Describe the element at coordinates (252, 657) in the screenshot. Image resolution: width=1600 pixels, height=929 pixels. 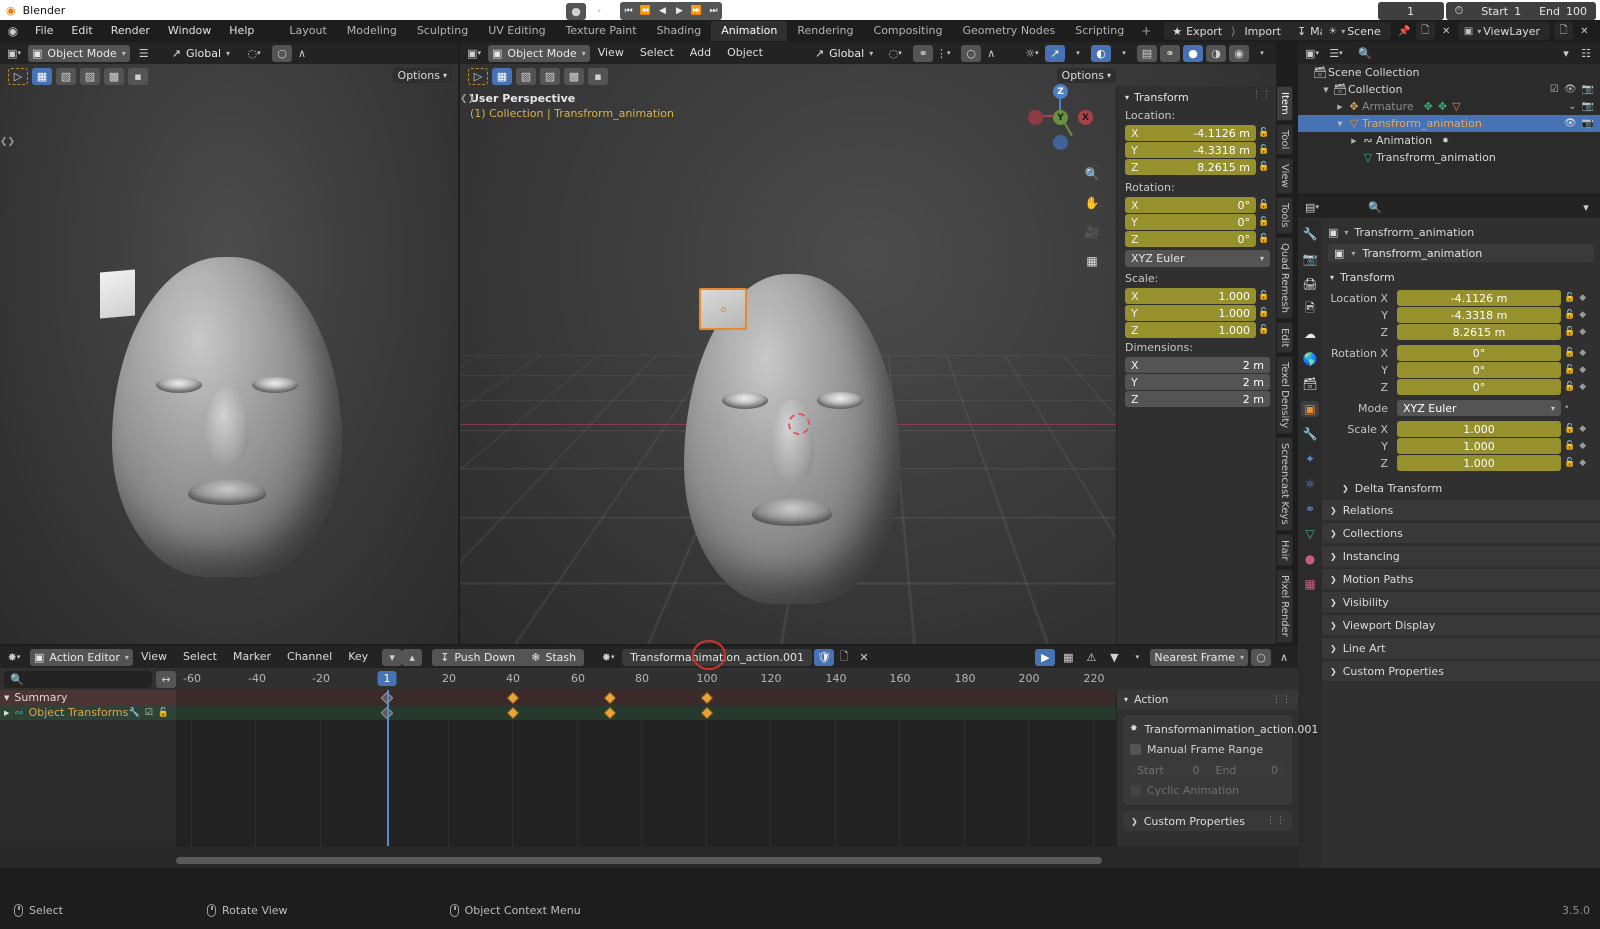
I see `dope-menu-marker: Marker` at that location.